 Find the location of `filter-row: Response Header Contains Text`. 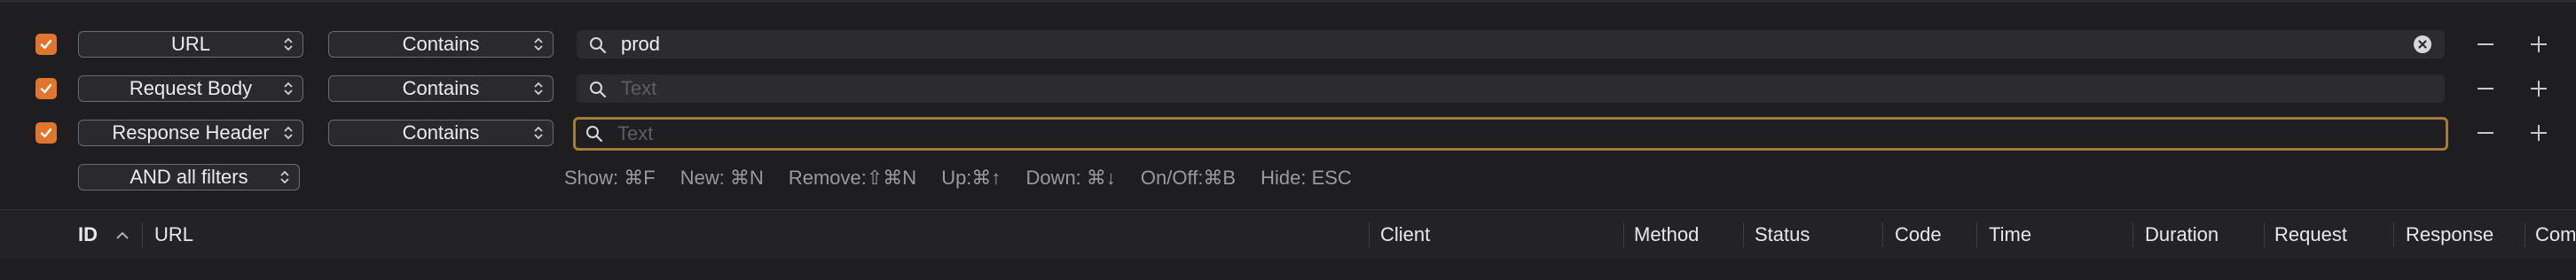

filter-row: Response Header Contains Text is located at coordinates (1288, 133).